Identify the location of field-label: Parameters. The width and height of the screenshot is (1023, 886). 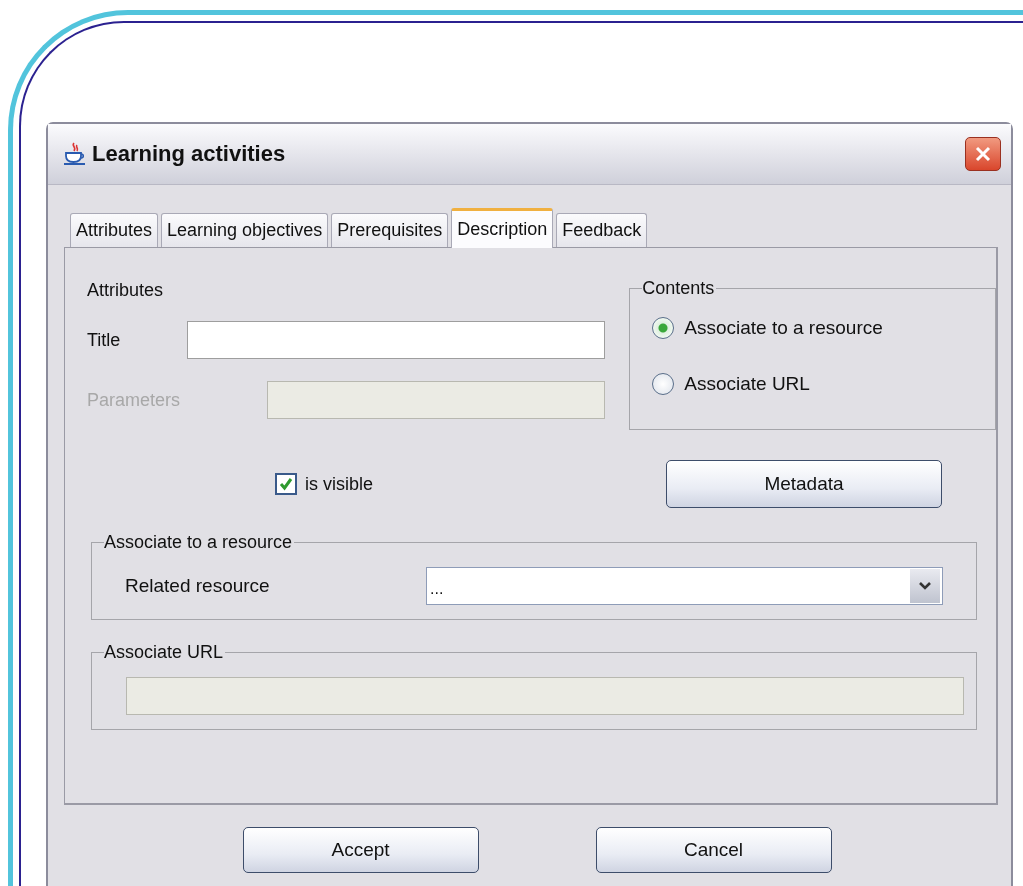
(134, 400).